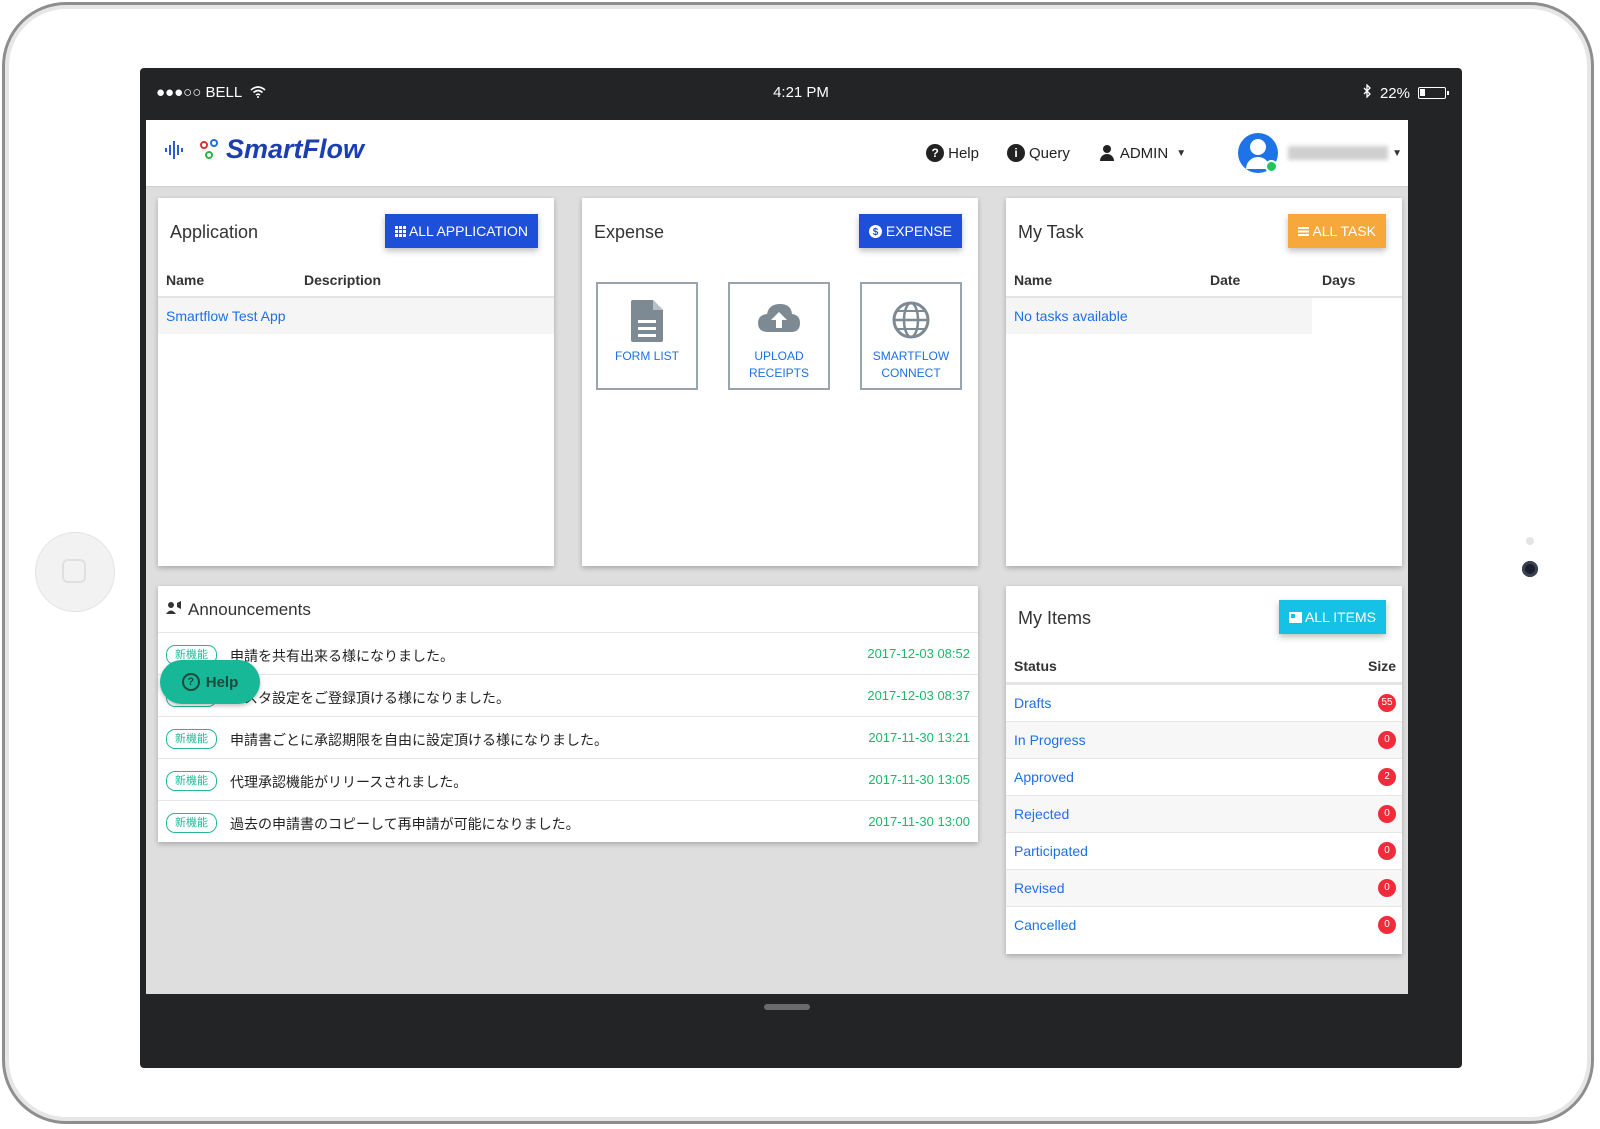 Image resolution: width=1600 pixels, height=1129 pixels. What do you see at coordinates (919, 821) in the screenshot?
I see `announcement-date: 2017-11-30 13:00` at bounding box center [919, 821].